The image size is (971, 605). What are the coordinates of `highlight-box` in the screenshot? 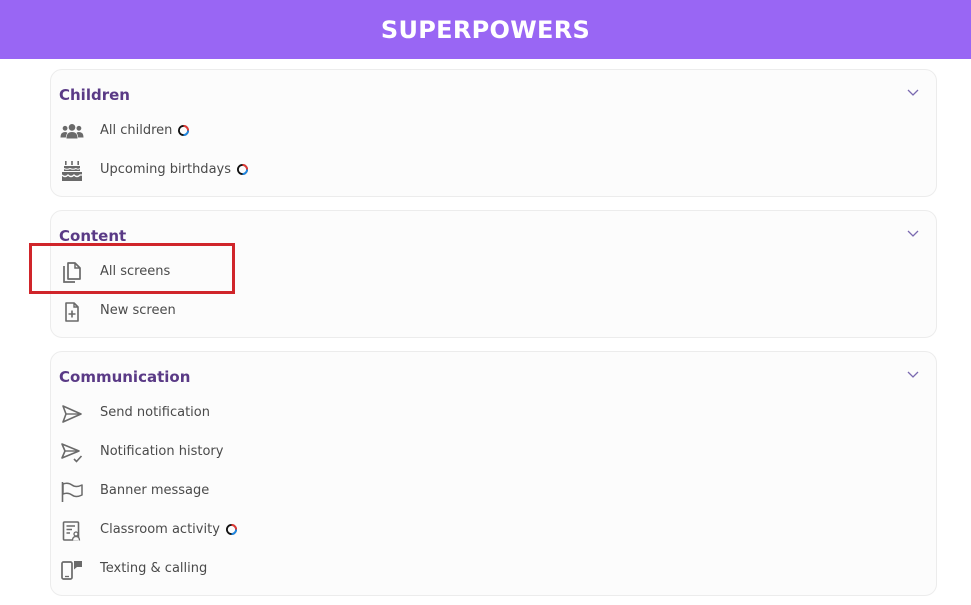 It's located at (132, 268).